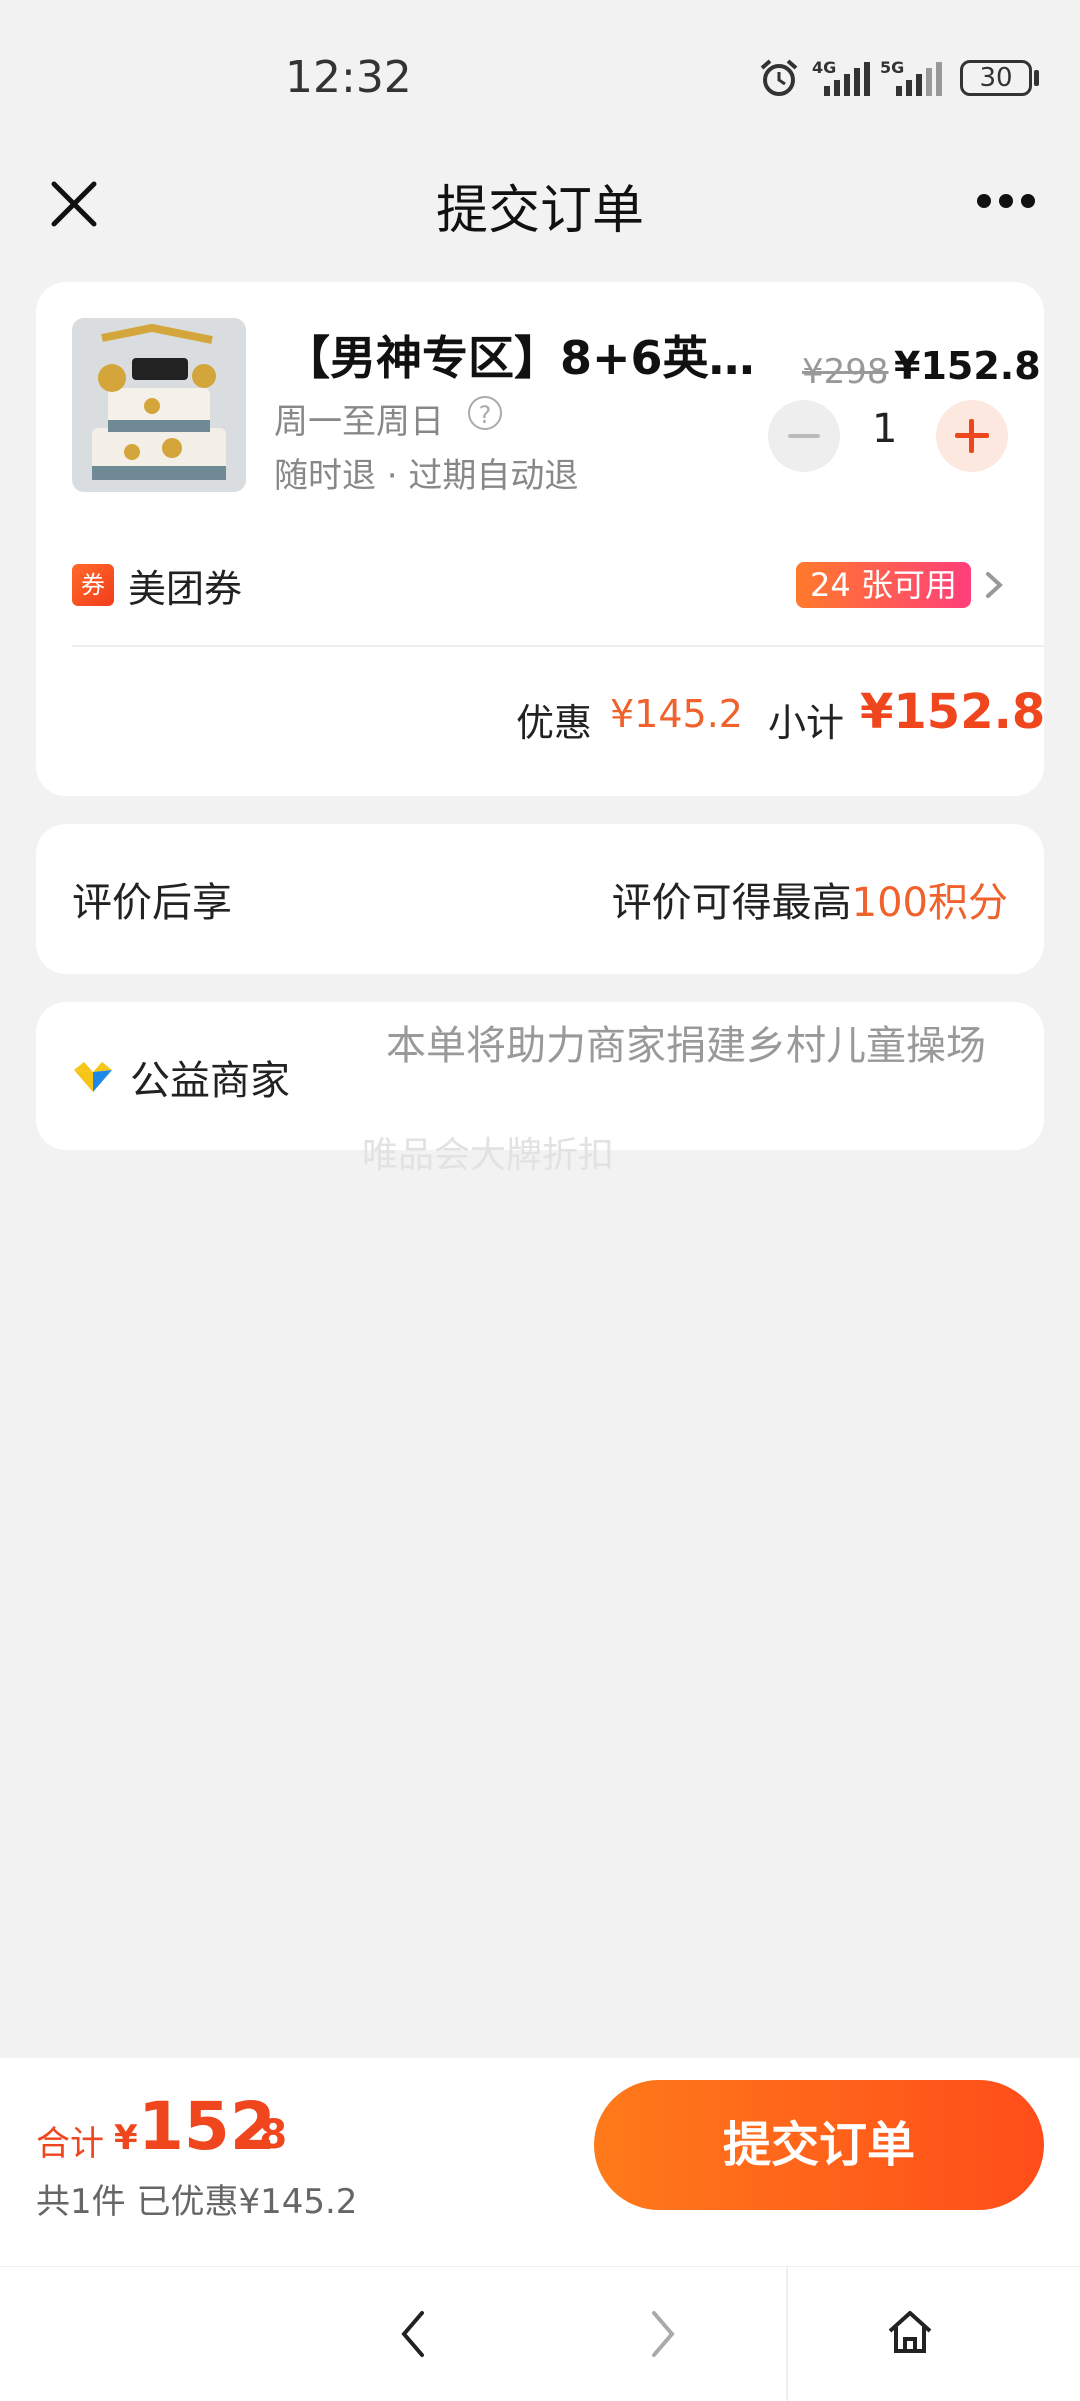 This screenshot has width=1080, height=2401. What do you see at coordinates (883, 585) in the screenshot?
I see `coupon-available-badge: 24 张可用` at bounding box center [883, 585].